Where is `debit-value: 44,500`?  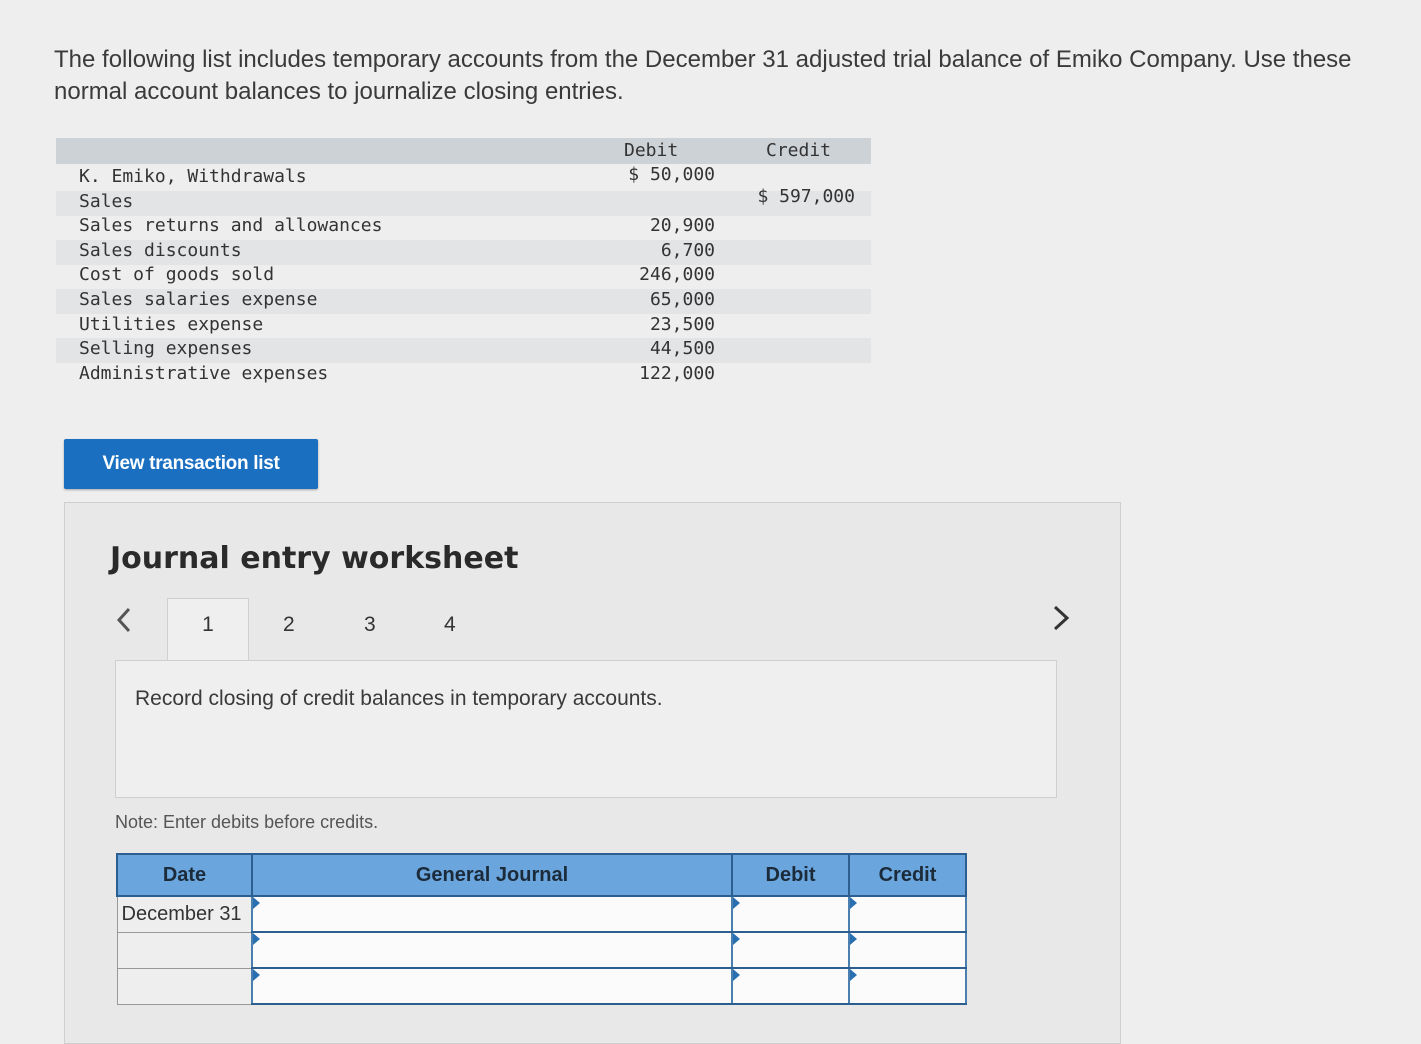 debit-value: 44,500 is located at coordinates (682, 348).